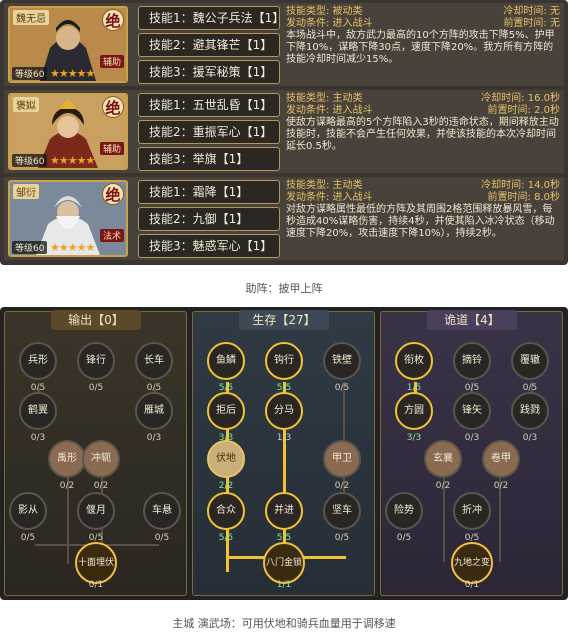 This screenshot has width=568, height=634. What do you see at coordinates (472, 511) in the screenshot?
I see `tree-node: 折冲` at bounding box center [472, 511].